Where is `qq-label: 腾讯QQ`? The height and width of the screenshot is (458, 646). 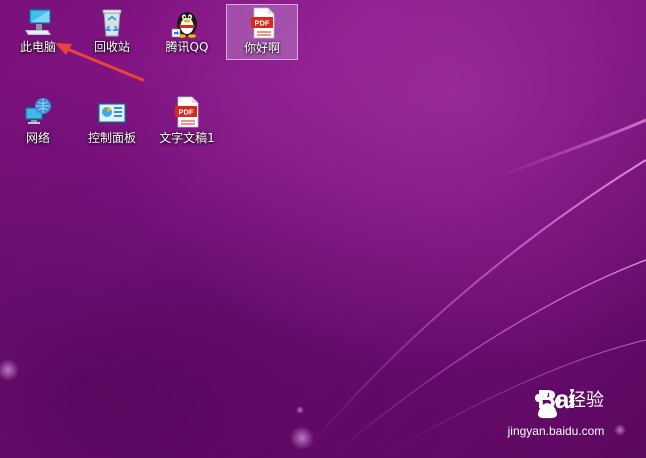
qq-label: 腾讯QQ is located at coordinates (187, 47).